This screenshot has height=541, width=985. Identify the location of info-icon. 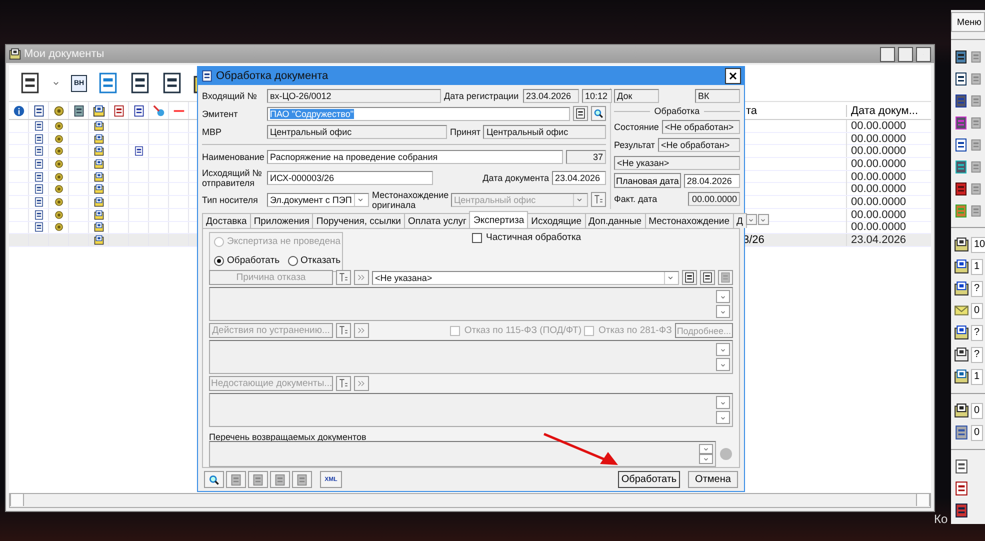
(18, 110).